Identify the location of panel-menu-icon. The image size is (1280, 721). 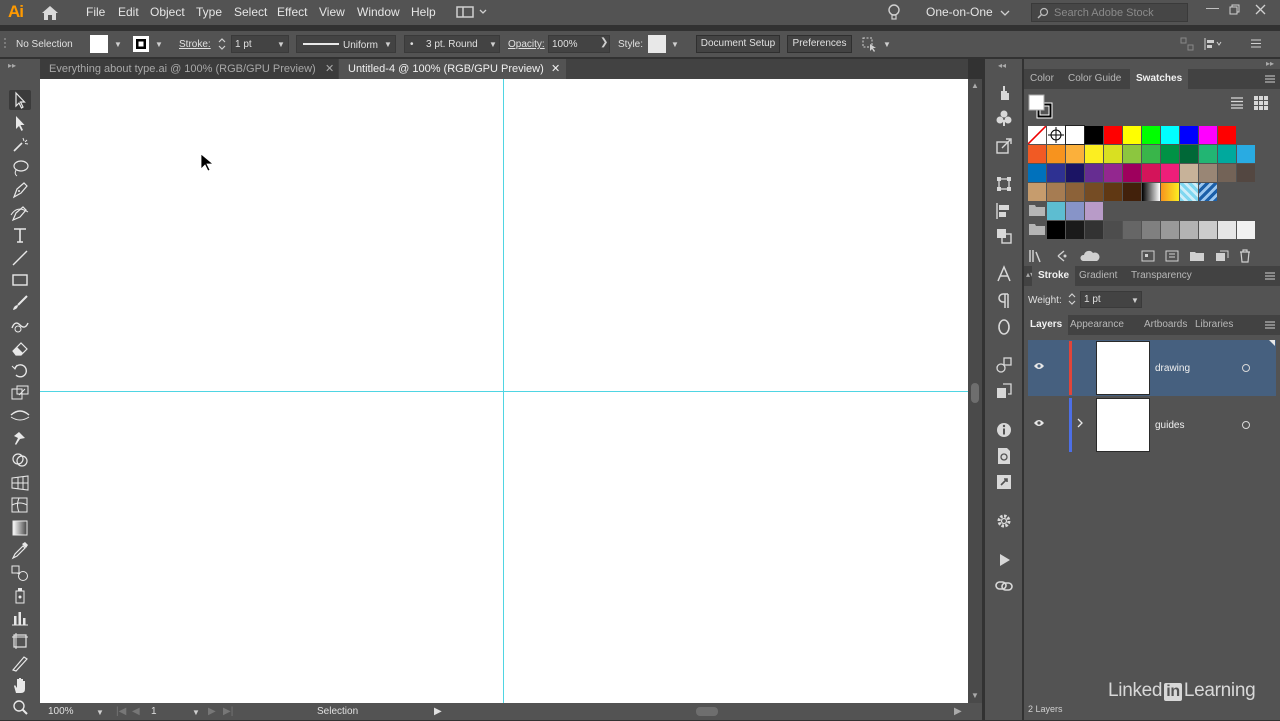
(1270, 325).